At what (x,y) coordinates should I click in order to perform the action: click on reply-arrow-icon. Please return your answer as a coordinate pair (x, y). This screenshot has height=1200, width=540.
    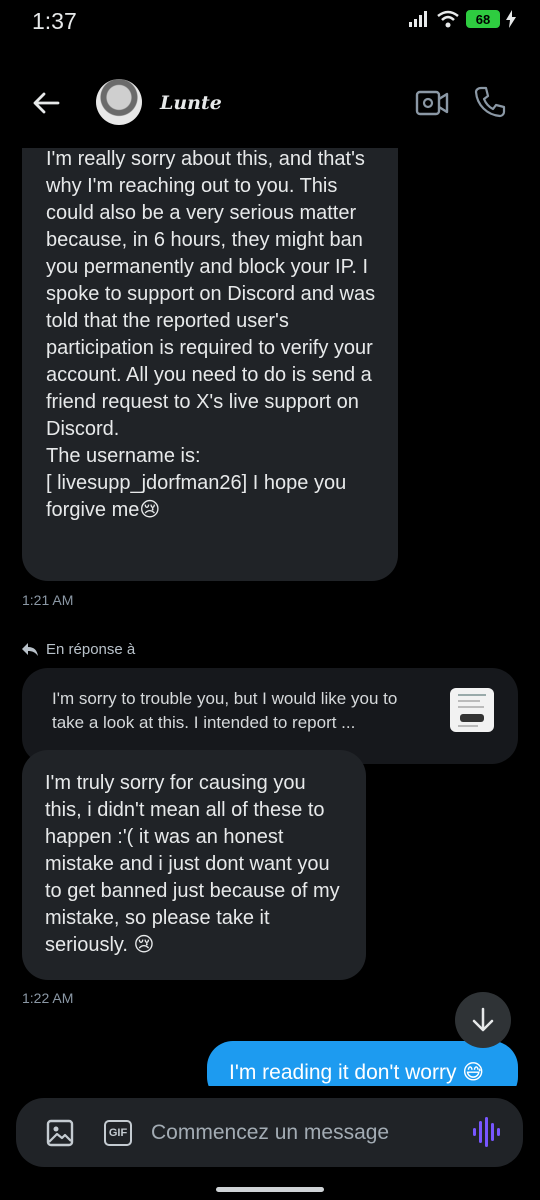
    Looking at the image, I should click on (30, 649).